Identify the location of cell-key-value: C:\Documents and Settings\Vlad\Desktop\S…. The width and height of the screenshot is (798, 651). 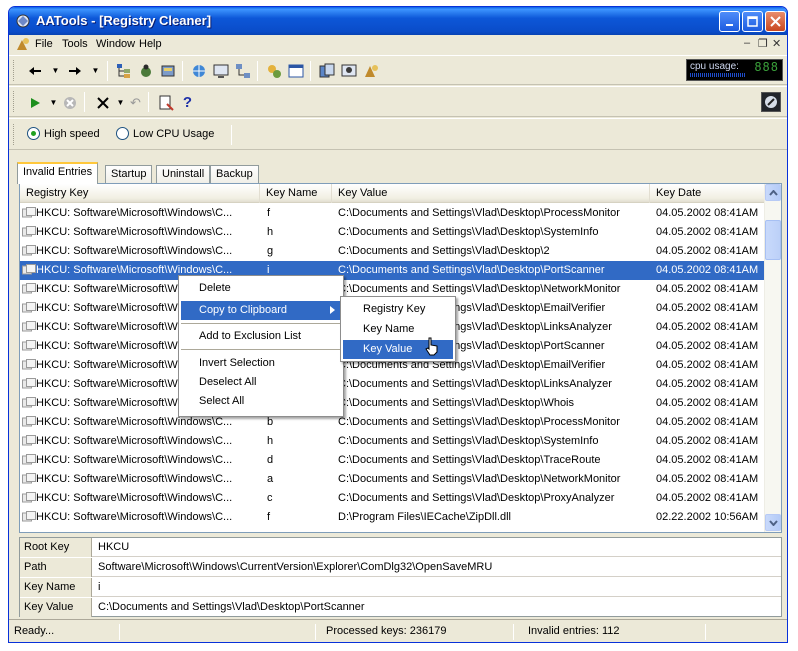
(468, 232).